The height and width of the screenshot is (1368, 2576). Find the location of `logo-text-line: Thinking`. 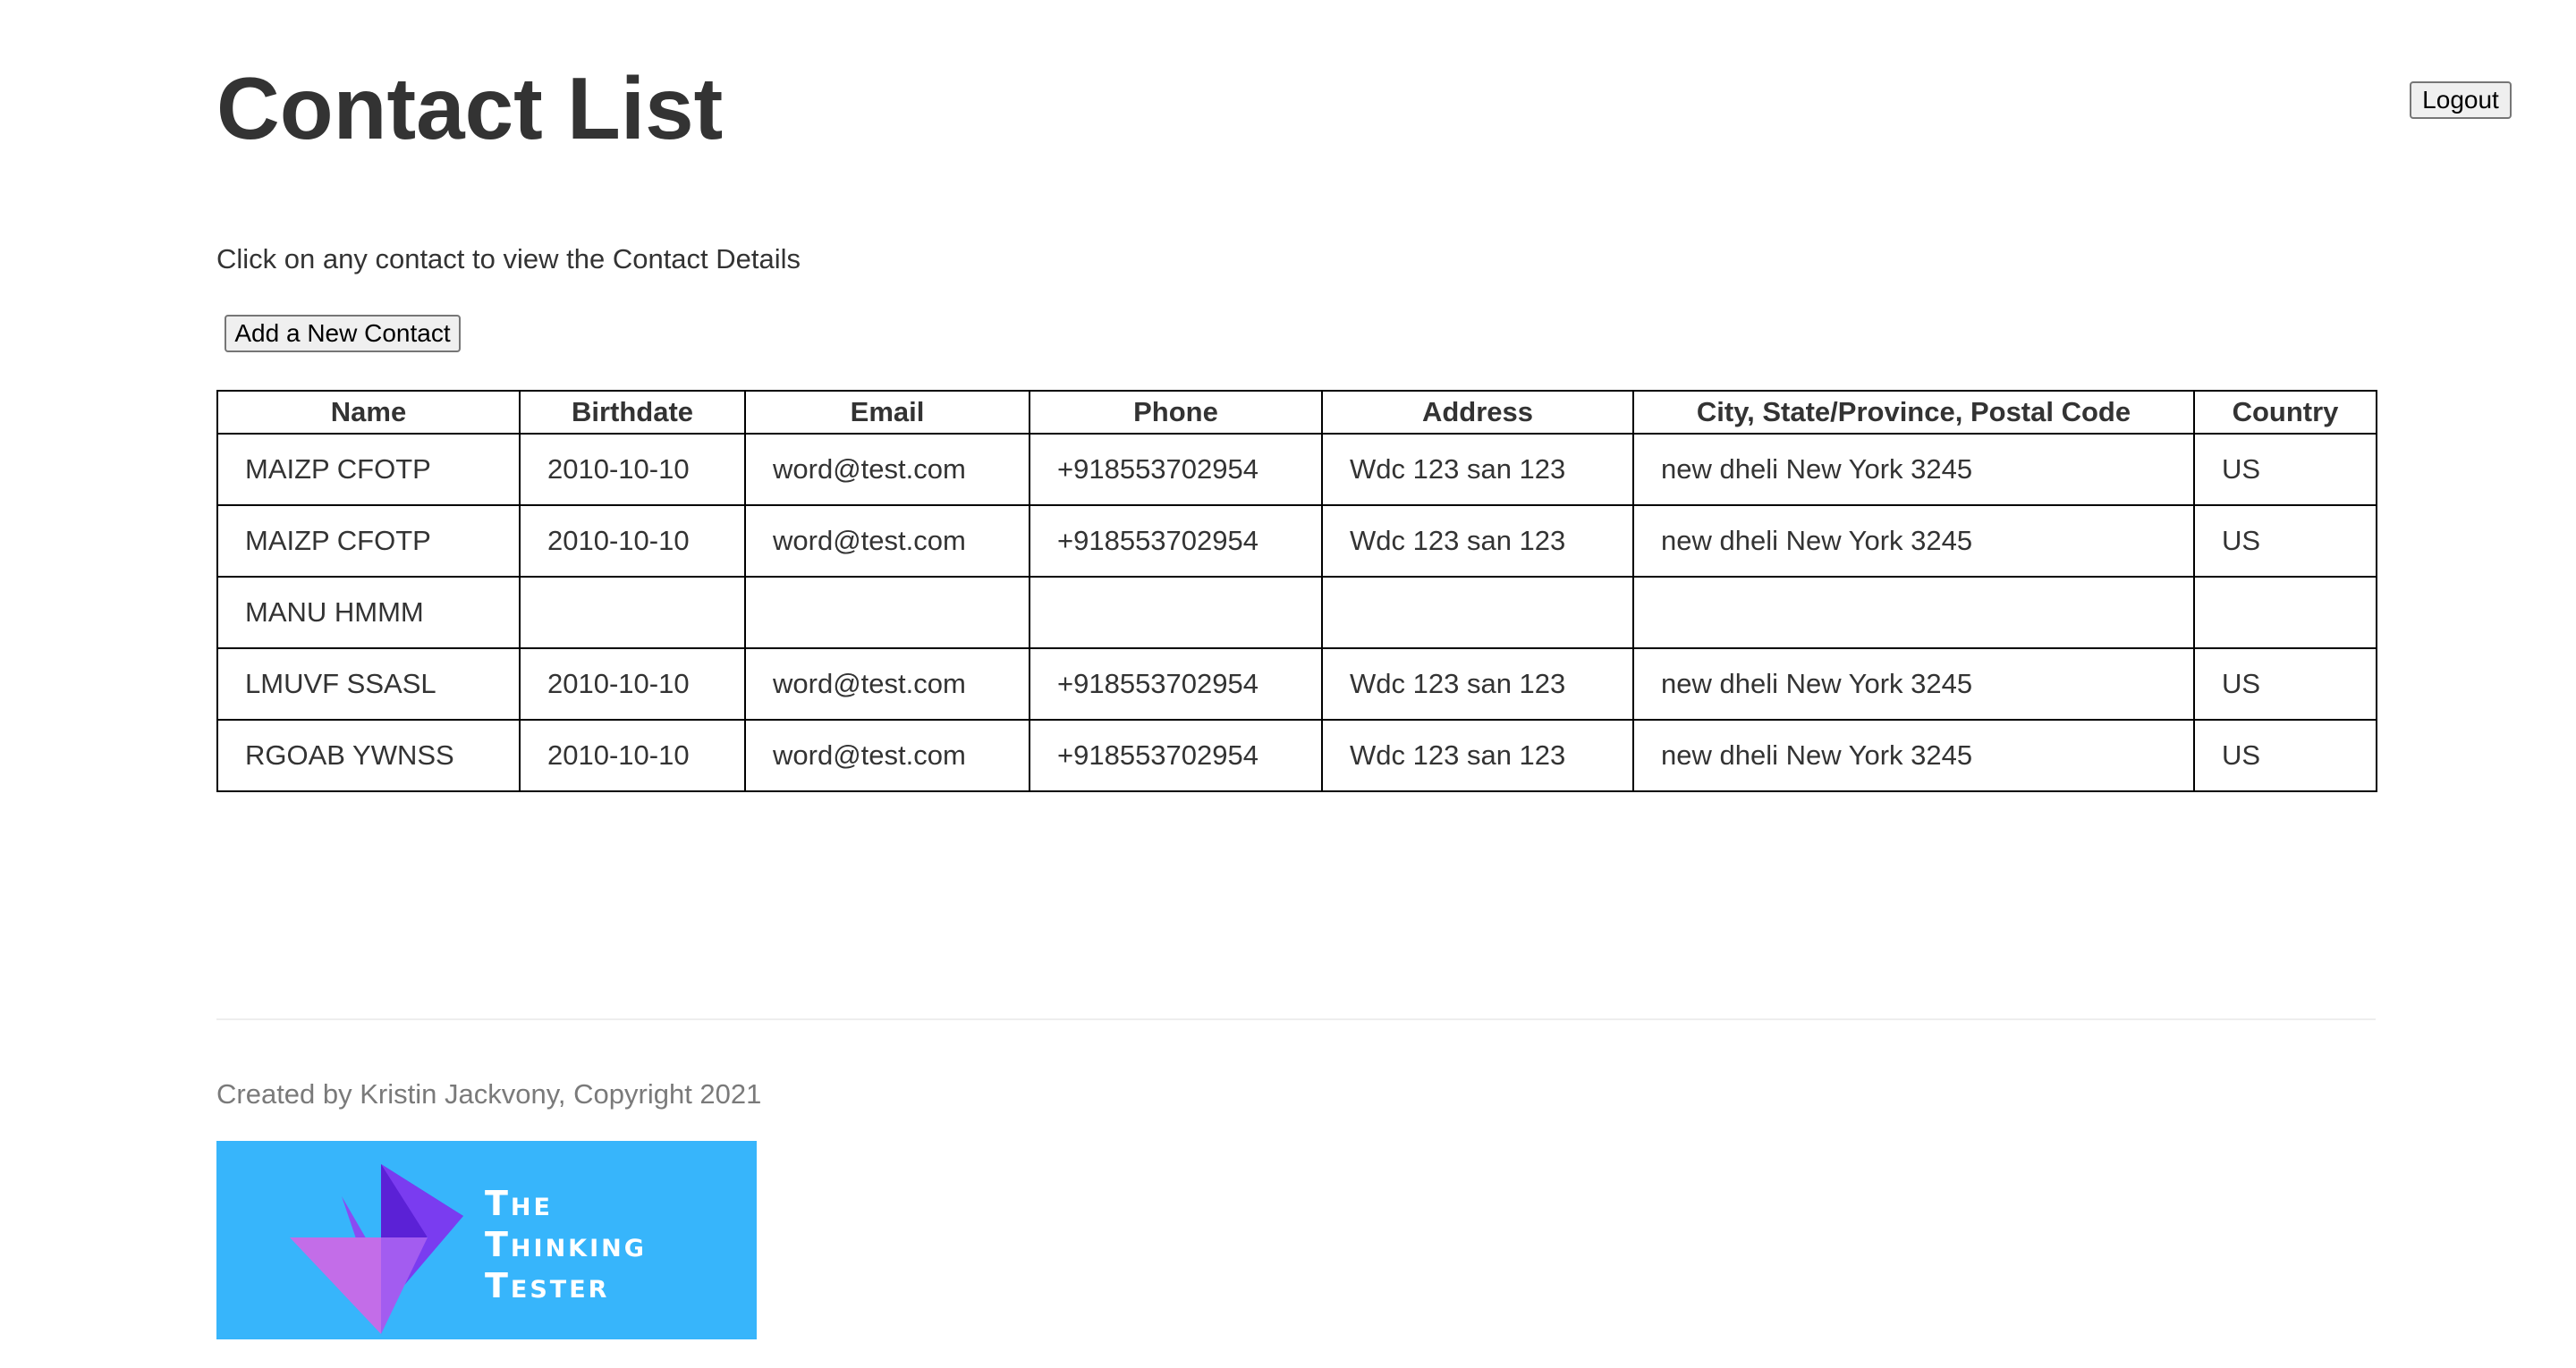

logo-text-line: Thinking is located at coordinates (566, 1244).